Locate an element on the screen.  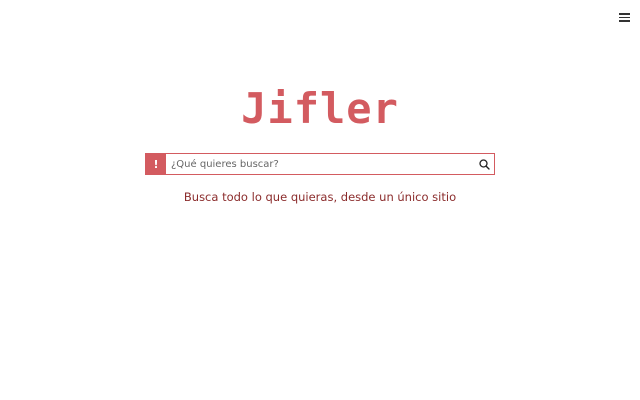
logo: Jifler is located at coordinates (320, 109).